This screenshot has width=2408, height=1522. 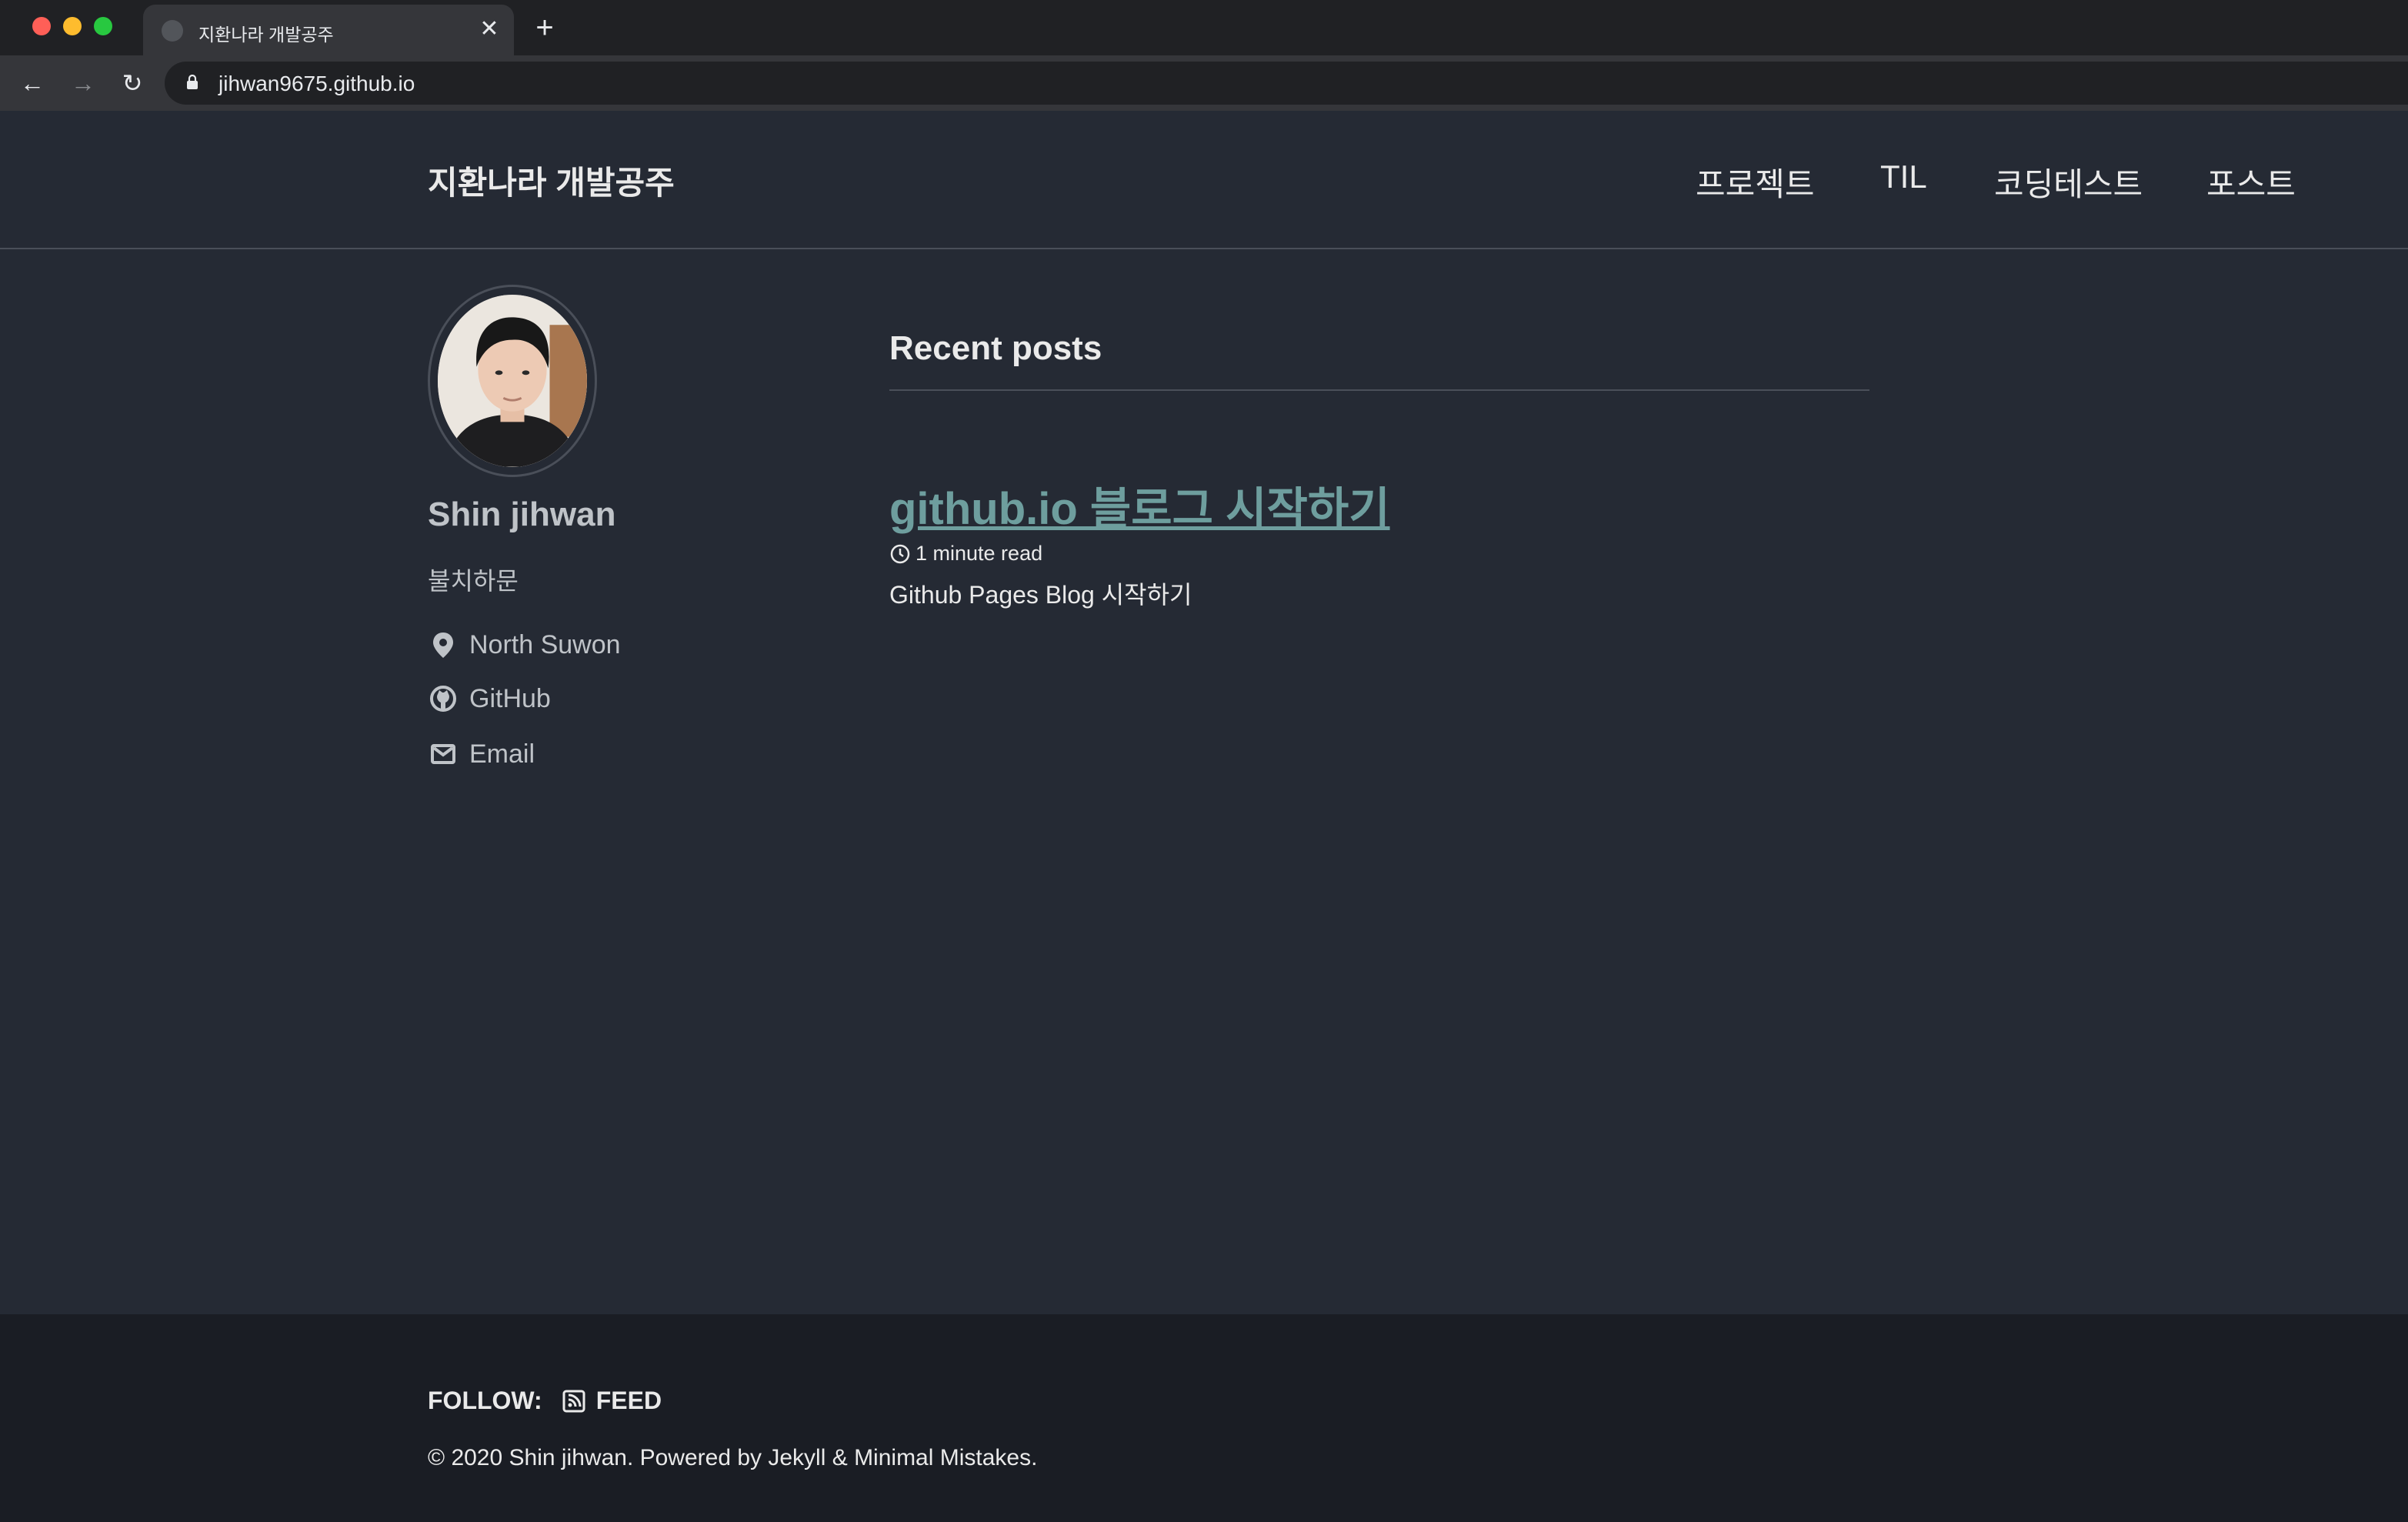 What do you see at coordinates (510, 698) in the screenshot?
I see `author-github-text: GitHub` at bounding box center [510, 698].